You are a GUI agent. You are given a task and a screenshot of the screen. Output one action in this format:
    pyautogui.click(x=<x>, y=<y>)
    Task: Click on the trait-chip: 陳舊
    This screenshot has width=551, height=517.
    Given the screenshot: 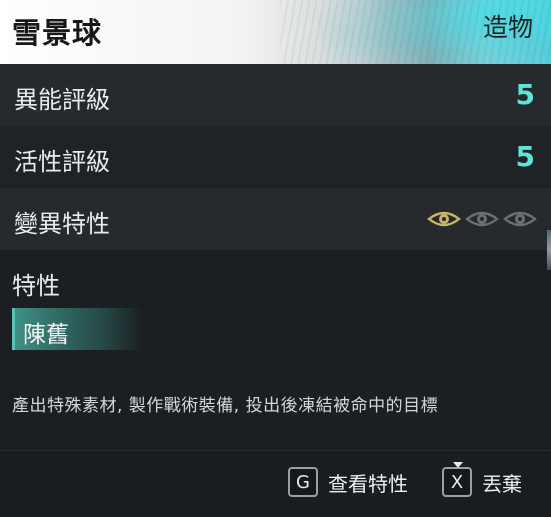 What is the action you would take?
    pyautogui.click(x=77, y=329)
    